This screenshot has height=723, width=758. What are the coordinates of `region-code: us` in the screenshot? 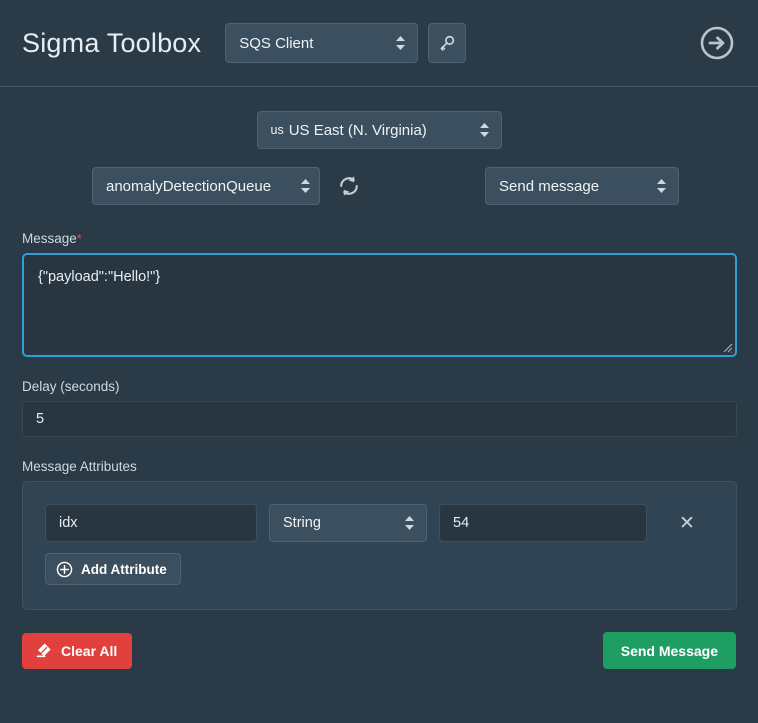 It's located at (277, 130).